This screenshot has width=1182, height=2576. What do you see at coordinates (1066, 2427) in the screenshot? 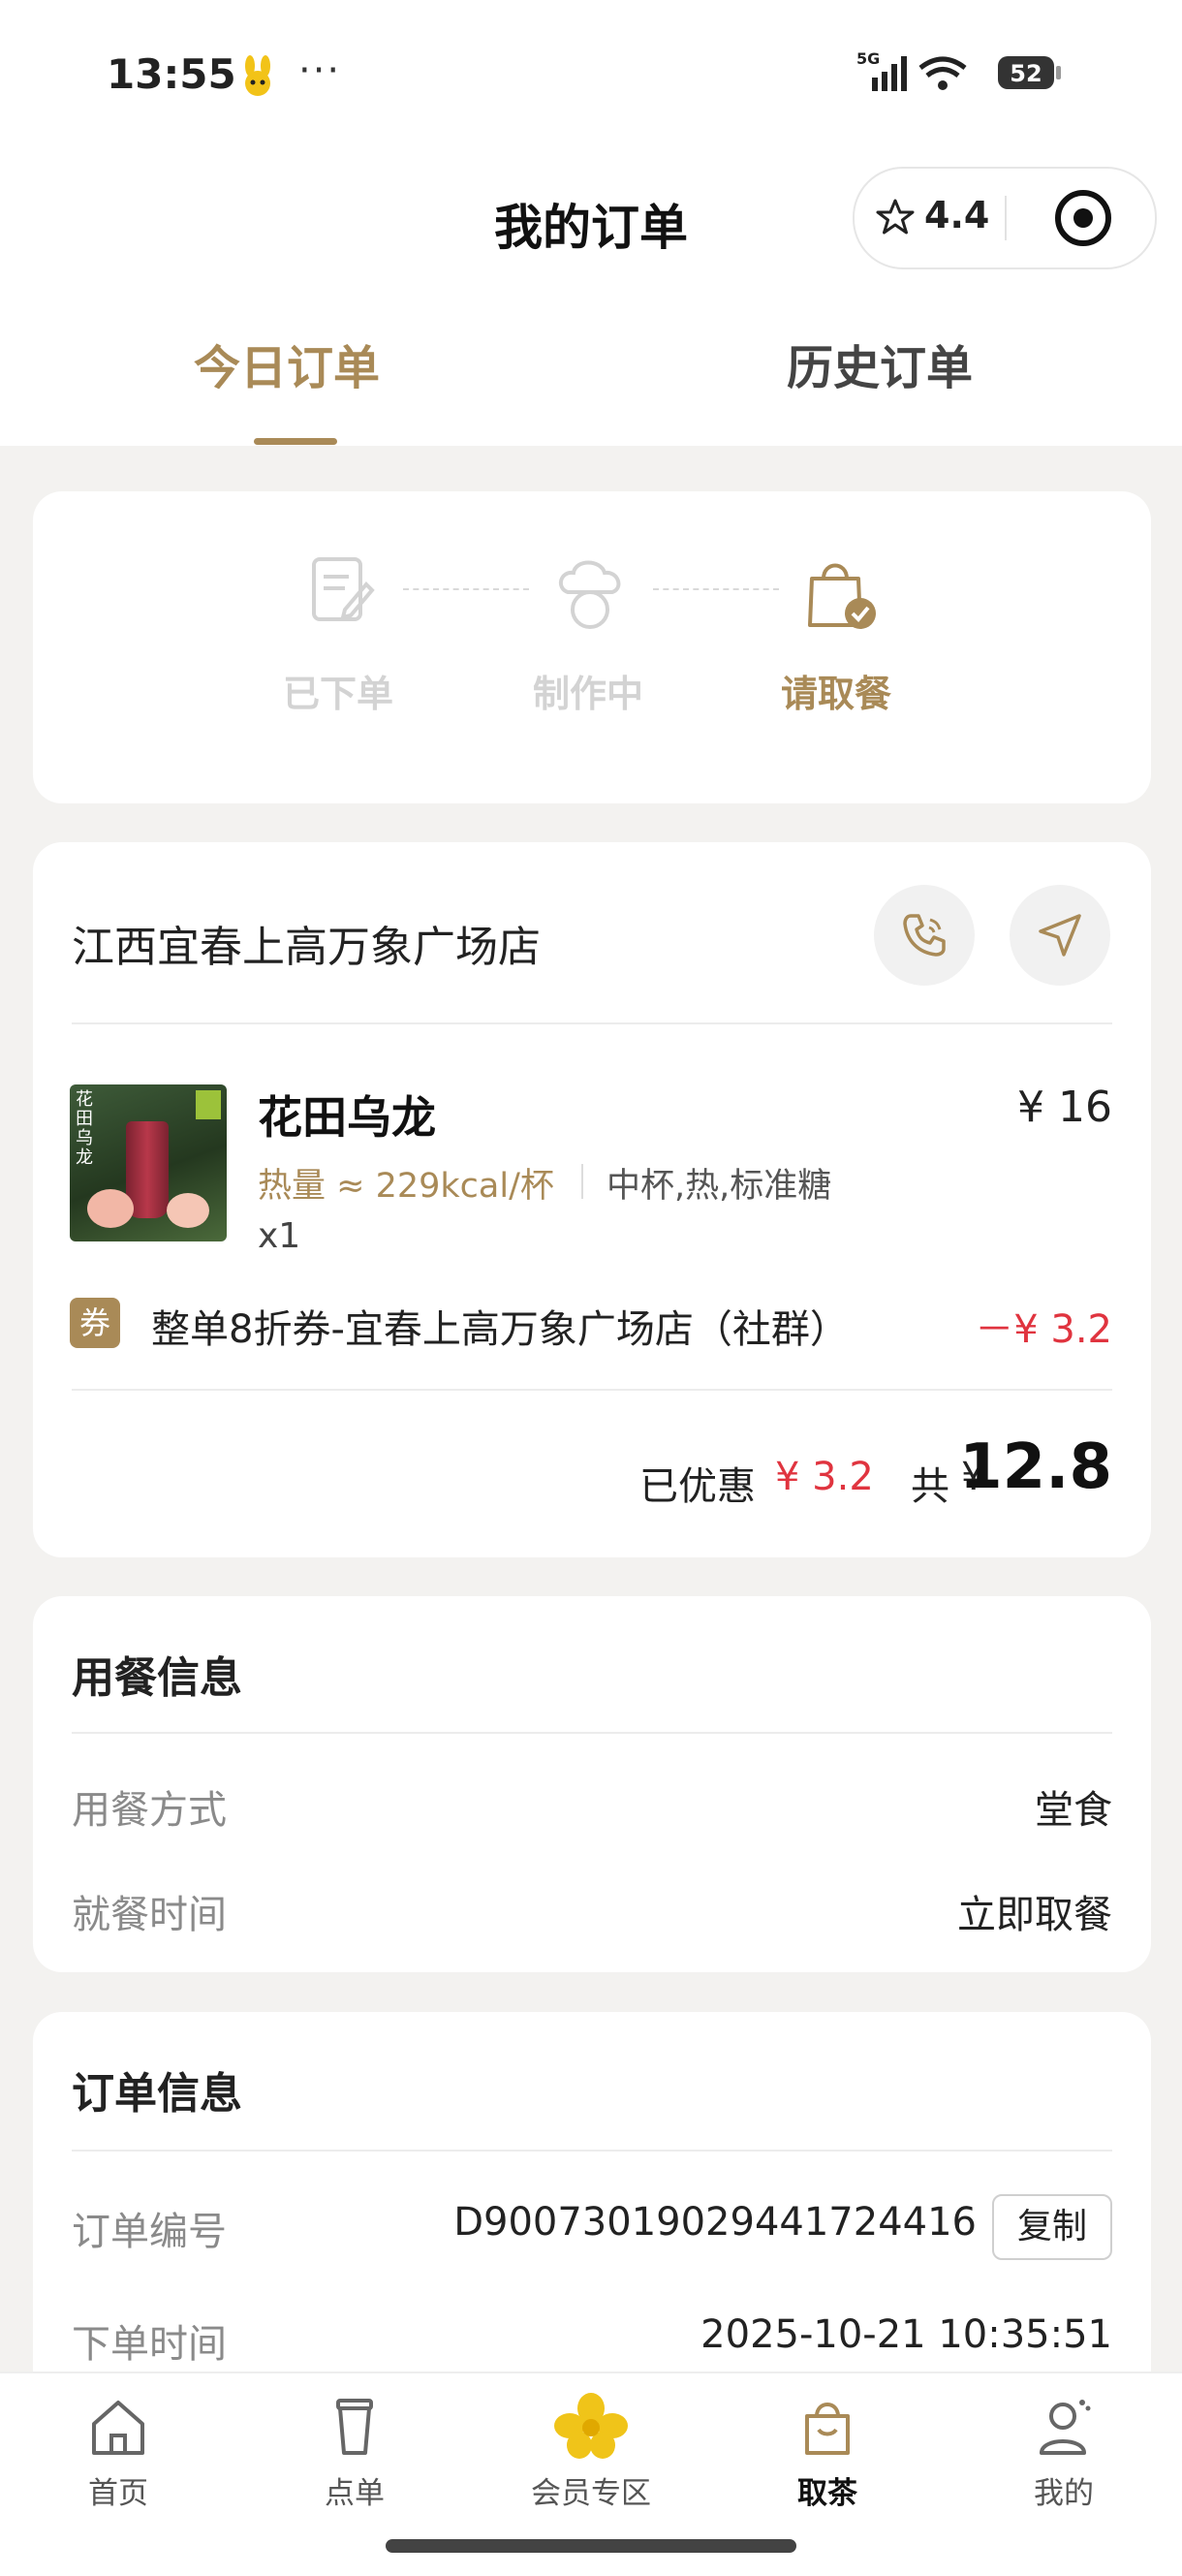
I see `profile-icon` at bounding box center [1066, 2427].